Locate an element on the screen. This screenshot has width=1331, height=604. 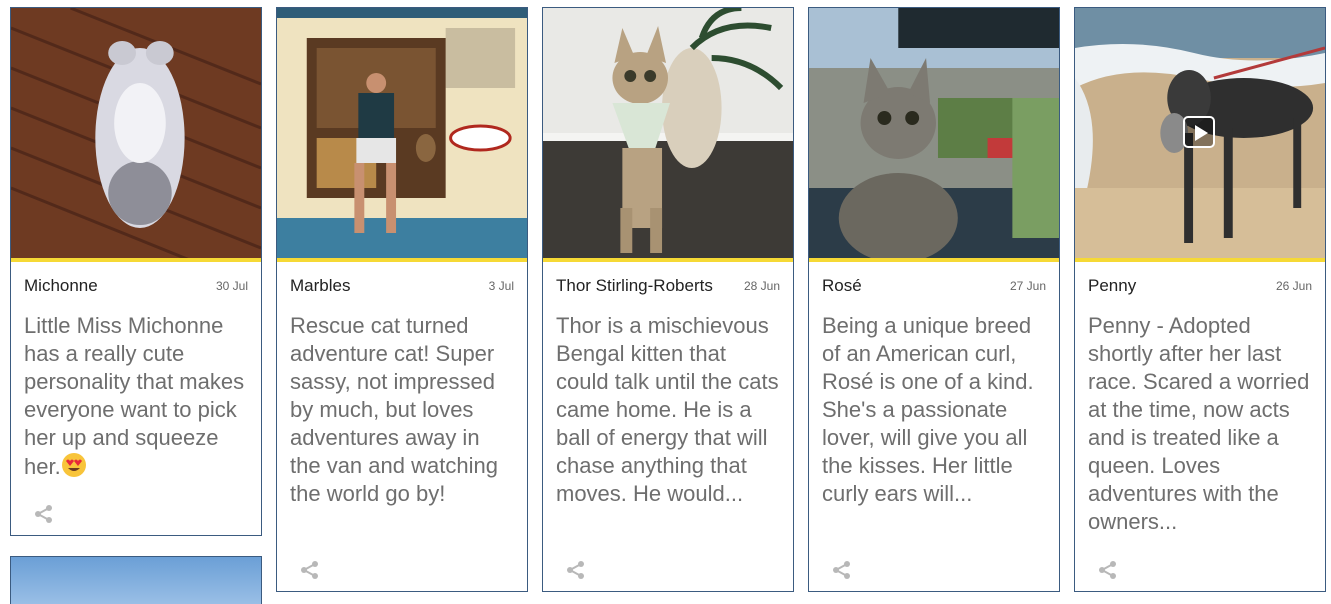
pet-name: Penny is located at coordinates (1112, 286).